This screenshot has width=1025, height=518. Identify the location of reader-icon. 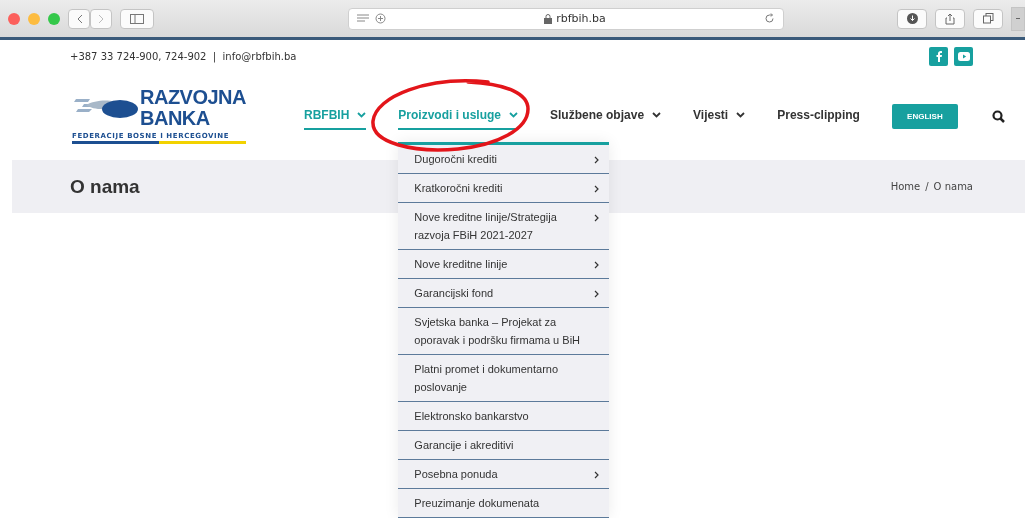
(363, 18).